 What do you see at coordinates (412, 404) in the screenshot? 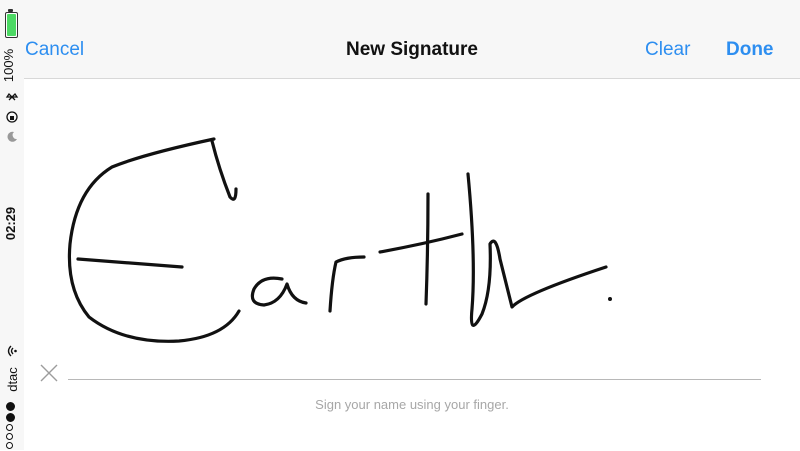
I see `signature-hint: Sign your name using your finger.` at bounding box center [412, 404].